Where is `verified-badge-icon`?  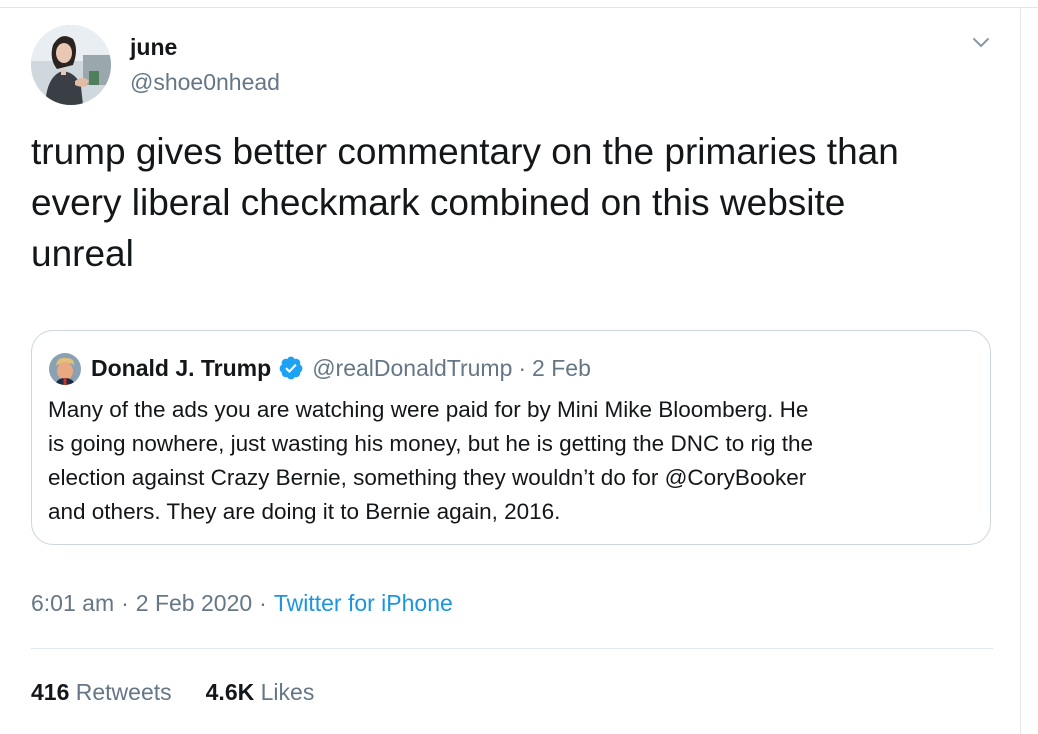 verified-badge-icon is located at coordinates (291, 368).